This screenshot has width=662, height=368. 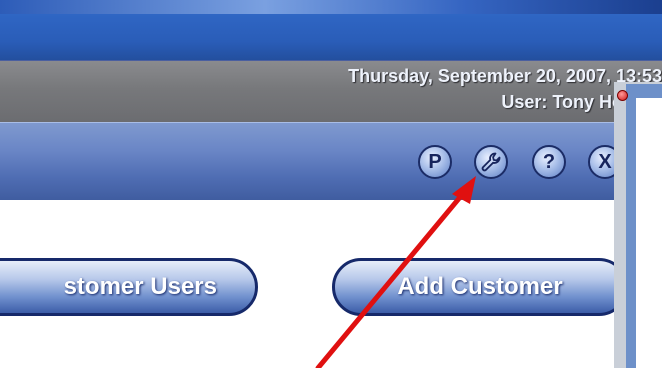 What do you see at coordinates (649, 233) in the screenshot?
I see `popup-window-content` at bounding box center [649, 233].